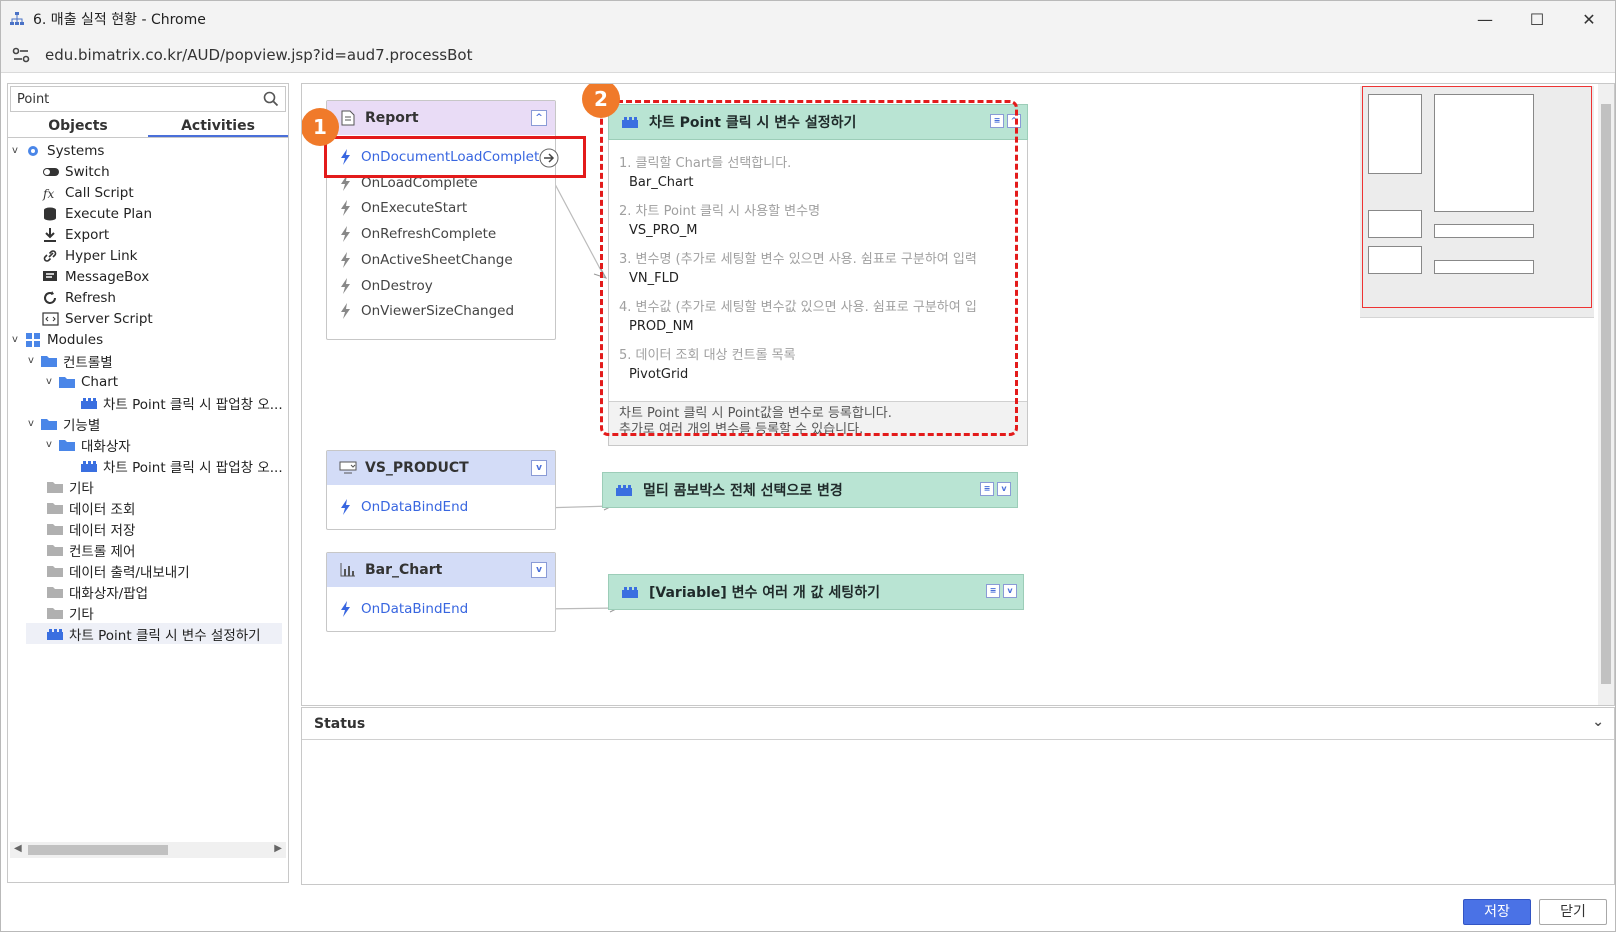 The height and width of the screenshot is (932, 1616). What do you see at coordinates (417, 234) in the screenshot?
I see `event-onrefreshcomplete: OnRefreshComplete` at bounding box center [417, 234].